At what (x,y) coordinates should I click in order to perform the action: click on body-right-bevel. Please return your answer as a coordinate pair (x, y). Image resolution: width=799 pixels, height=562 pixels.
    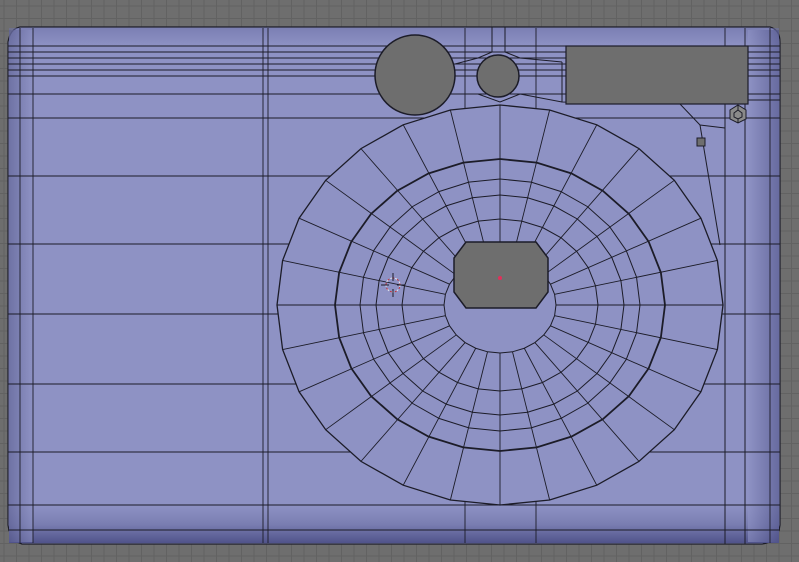
    Looking at the image, I should click on (763, 286).